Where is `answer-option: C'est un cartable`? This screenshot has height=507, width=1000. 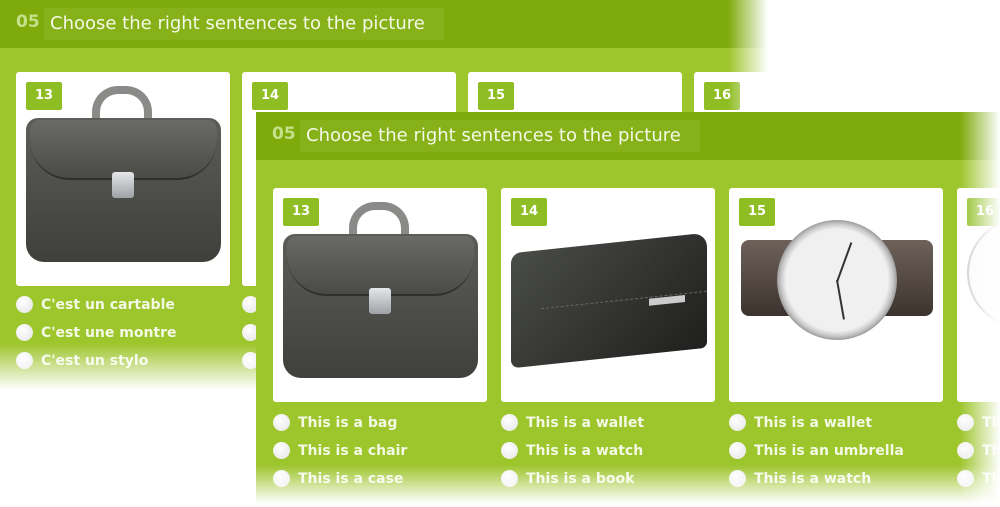 answer-option: C'est un cartable is located at coordinates (95, 304).